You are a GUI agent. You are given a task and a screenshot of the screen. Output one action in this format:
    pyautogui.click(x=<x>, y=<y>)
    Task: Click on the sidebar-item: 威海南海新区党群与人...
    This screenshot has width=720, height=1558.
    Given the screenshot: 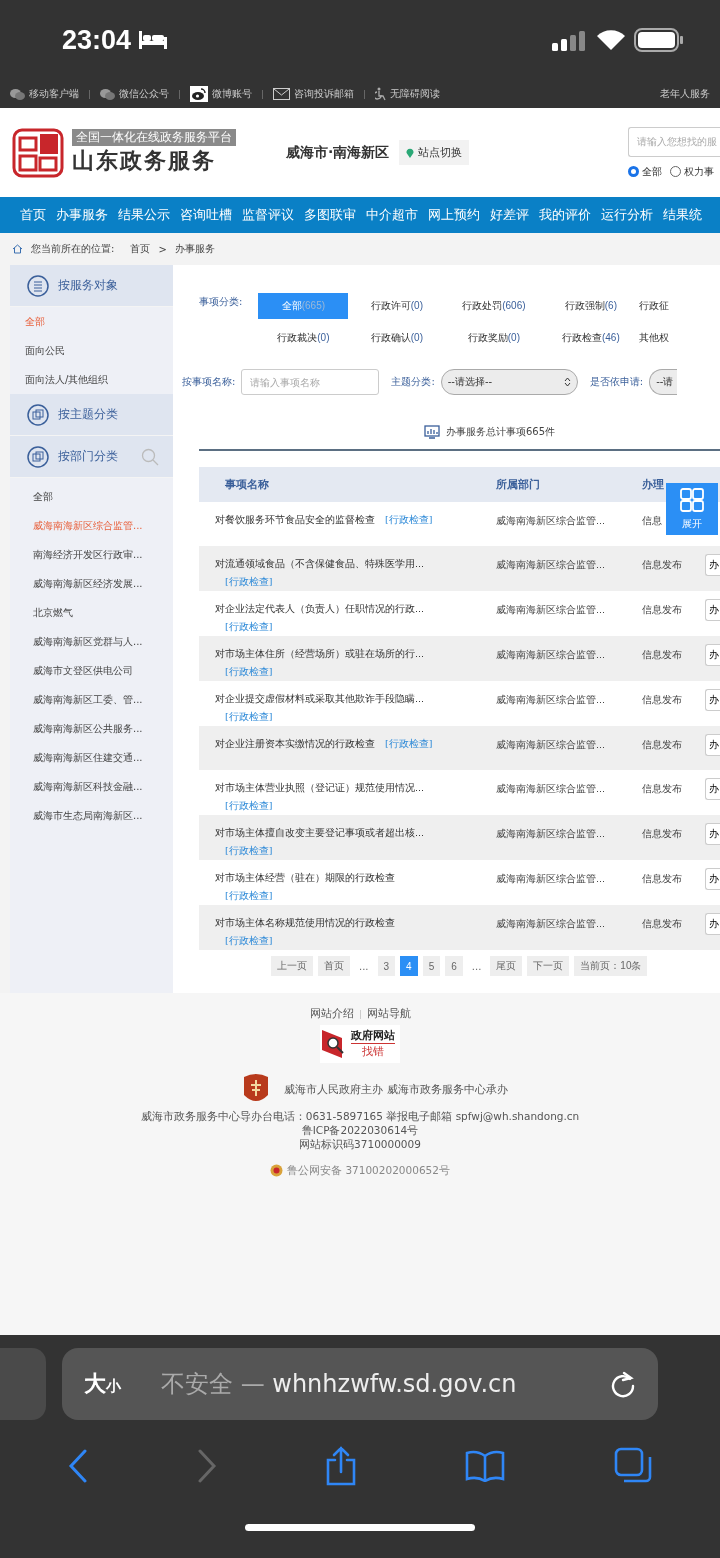 What is the action you would take?
    pyautogui.click(x=91, y=641)
    